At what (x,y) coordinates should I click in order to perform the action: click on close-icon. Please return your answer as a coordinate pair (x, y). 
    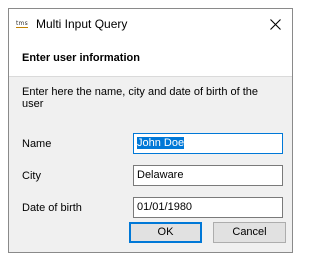
    Looking at the image, I should click on (275, 24).